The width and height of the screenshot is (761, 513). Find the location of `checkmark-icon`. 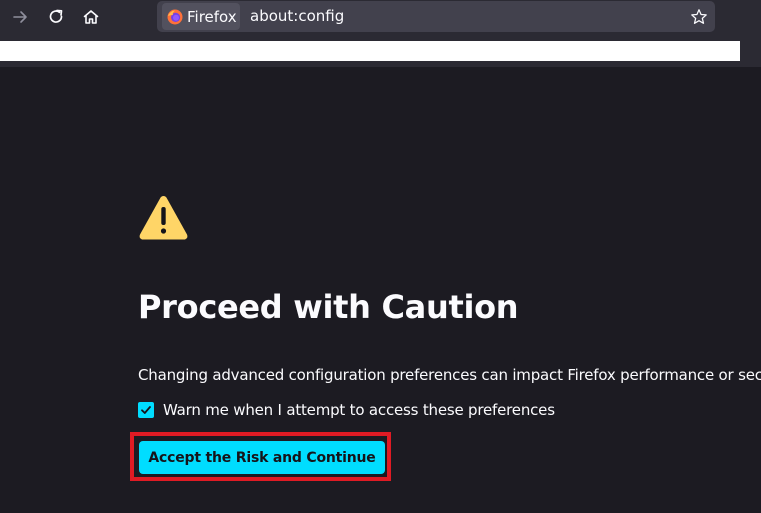

checkmark-icon is located at coordinates (146, 410).